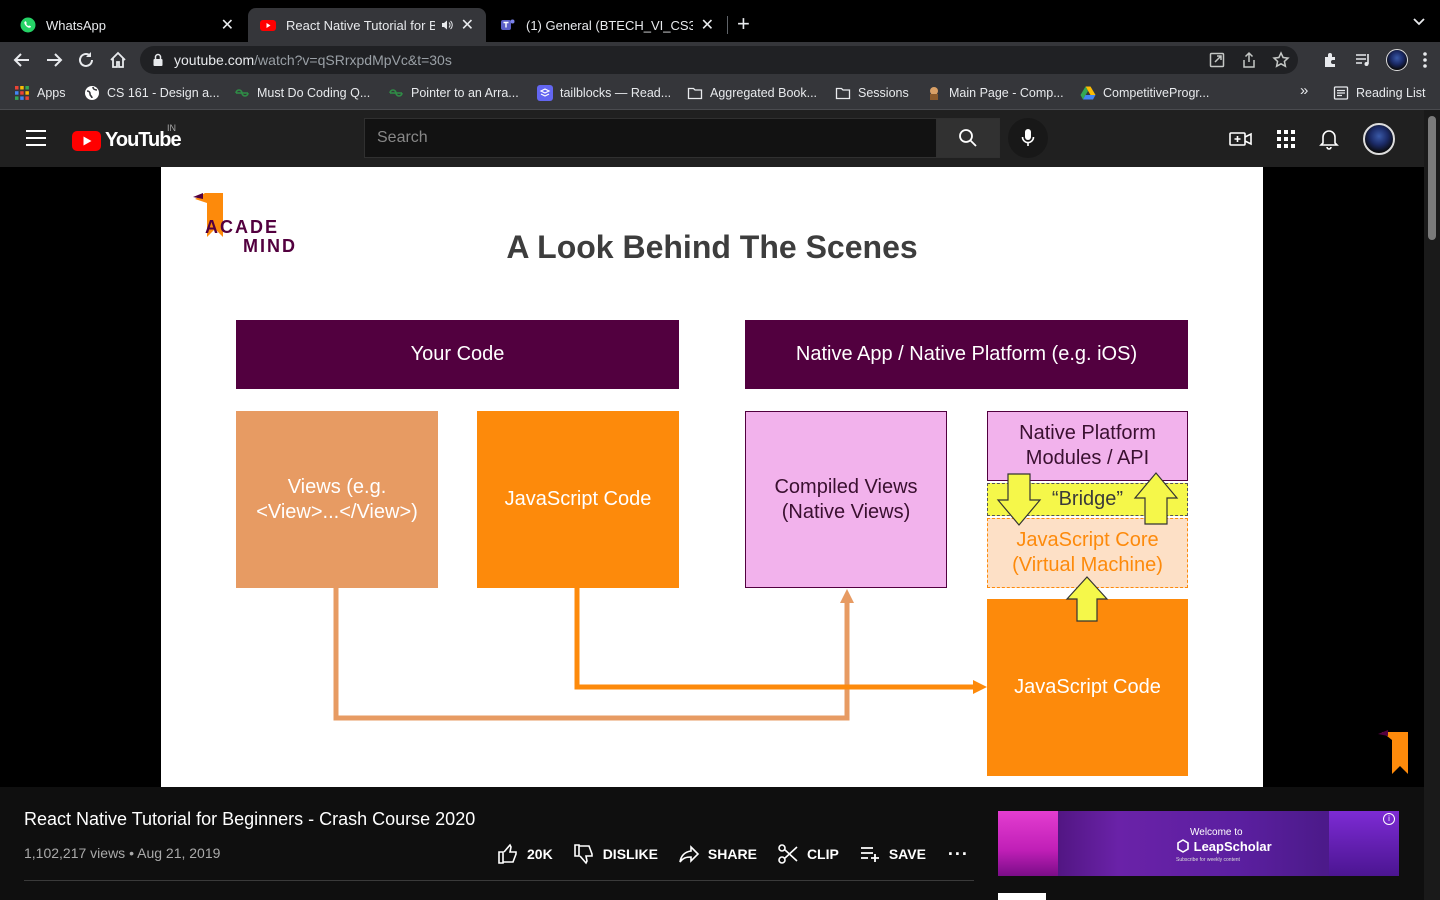 The width and height of the screenshot is (1440, 900). Describe the element at coordinates (76, 25) in the screenshot. I see `tab-title: WhatsApp` at that location.